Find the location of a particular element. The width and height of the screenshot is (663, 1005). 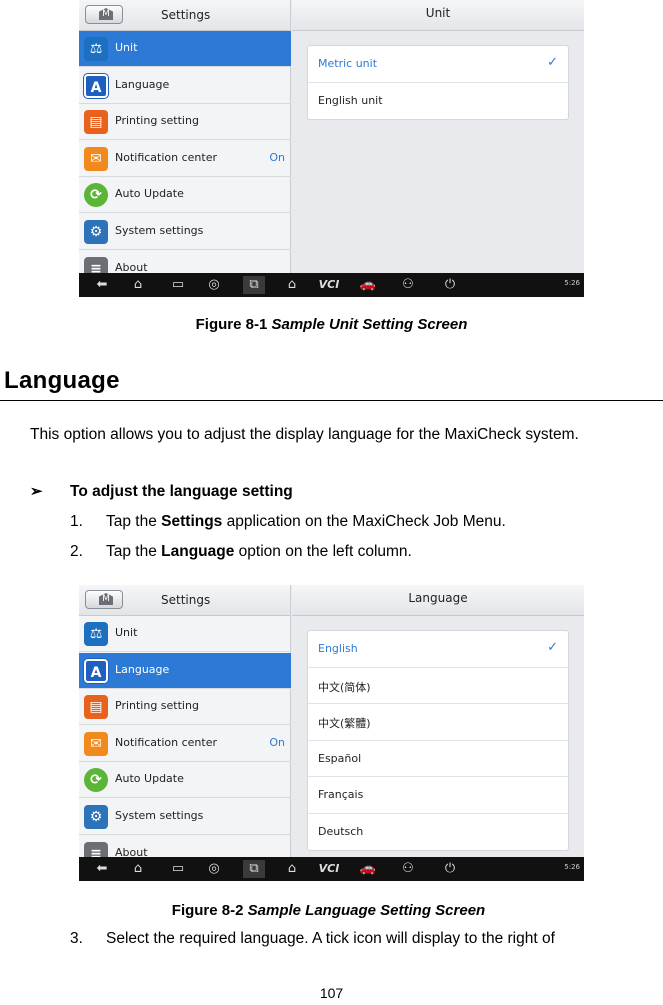

procedure-heading: ➢ To adjust the language setting is located at coordinates (161, 491).